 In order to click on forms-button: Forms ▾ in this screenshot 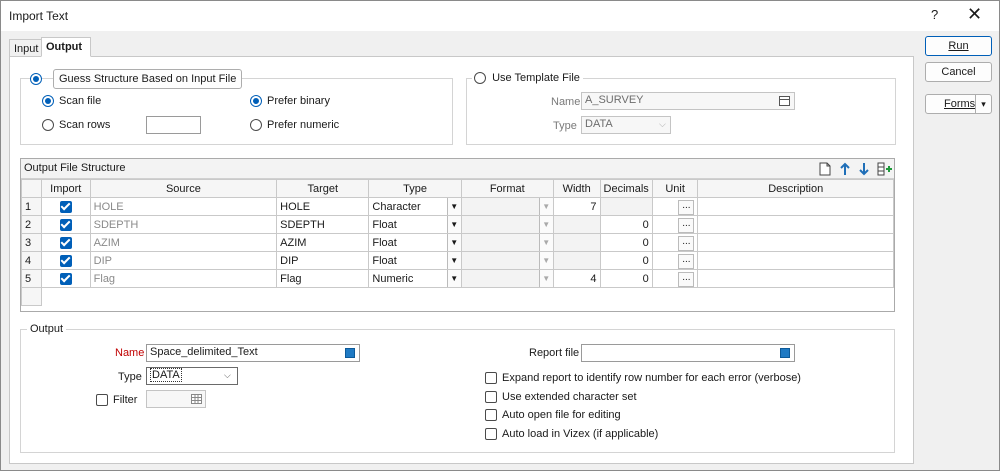, I will do `click(958, 104)`.